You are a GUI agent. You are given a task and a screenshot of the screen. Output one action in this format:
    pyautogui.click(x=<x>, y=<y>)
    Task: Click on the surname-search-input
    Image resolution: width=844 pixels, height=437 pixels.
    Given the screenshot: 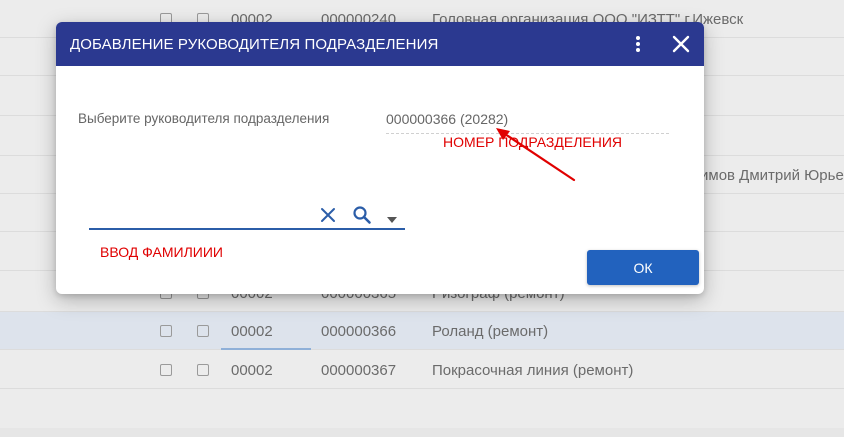 What is the action you would take?
    pyautogui.click(x=203, y=215)
    